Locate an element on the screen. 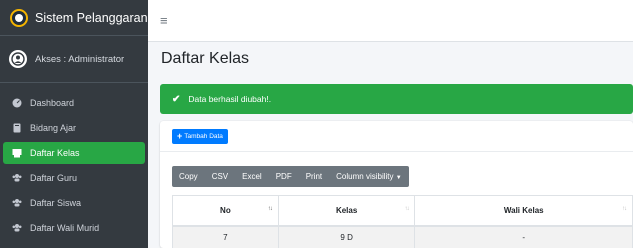  sidebar-item-daftar-kelas: Daftar Kelas is located at coordinates (74, 153).